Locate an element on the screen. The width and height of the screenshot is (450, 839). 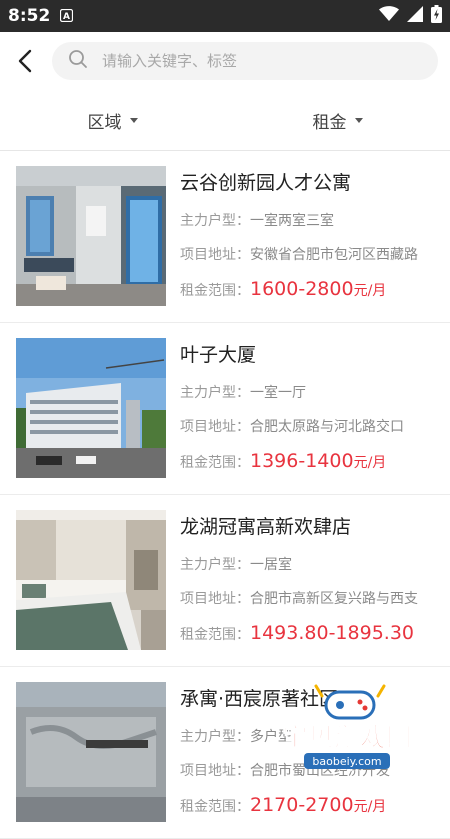
listing-title: 叶子大厦 is located at coordinates (218, 355).